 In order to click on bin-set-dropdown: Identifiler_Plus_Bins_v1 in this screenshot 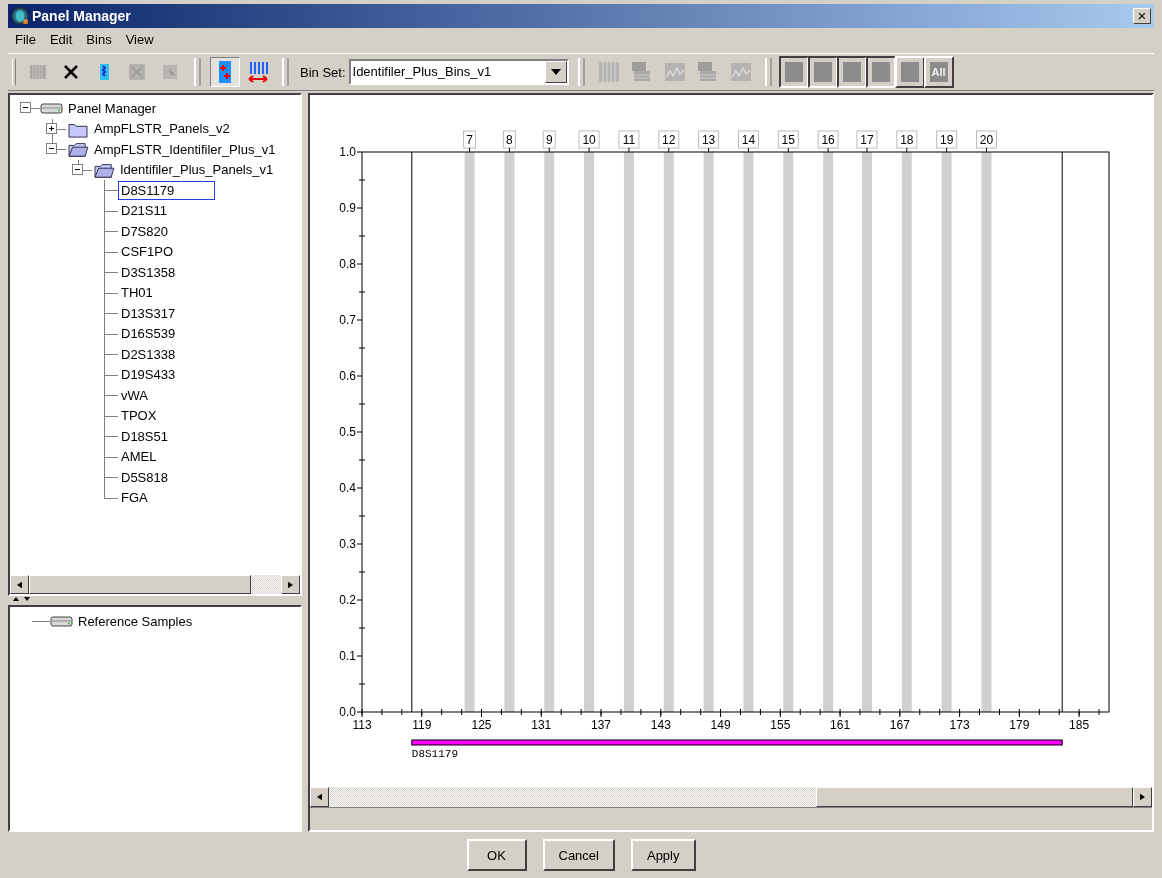, I will do `click(458, 72)`.